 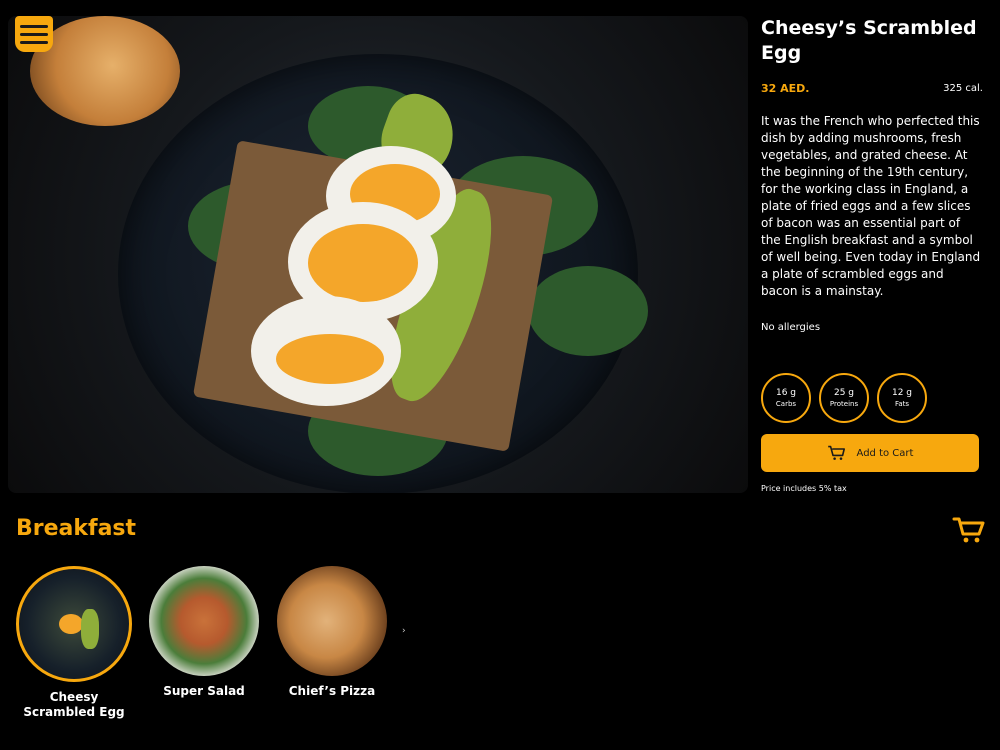 I want to click on macro-proteins: 25 g Proteins, so click(x=844, y=398).